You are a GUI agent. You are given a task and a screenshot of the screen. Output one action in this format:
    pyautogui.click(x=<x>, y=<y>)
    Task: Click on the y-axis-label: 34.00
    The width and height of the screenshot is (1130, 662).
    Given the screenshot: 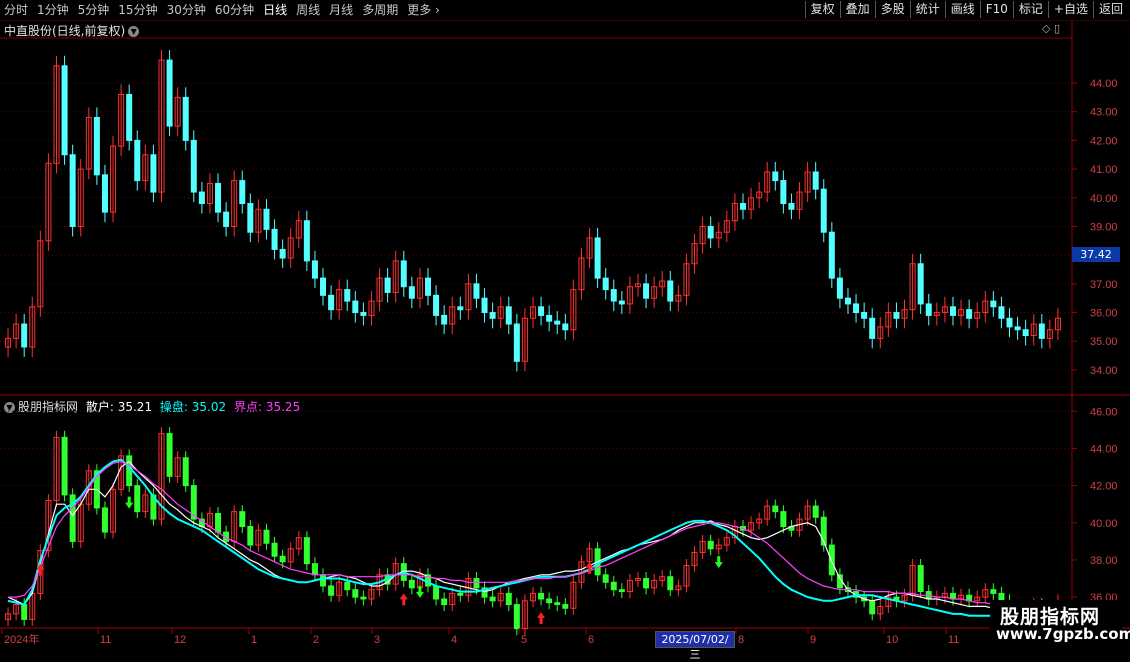 What is the action you would take?
    pyautogui.click(x=1104, y=371)
    